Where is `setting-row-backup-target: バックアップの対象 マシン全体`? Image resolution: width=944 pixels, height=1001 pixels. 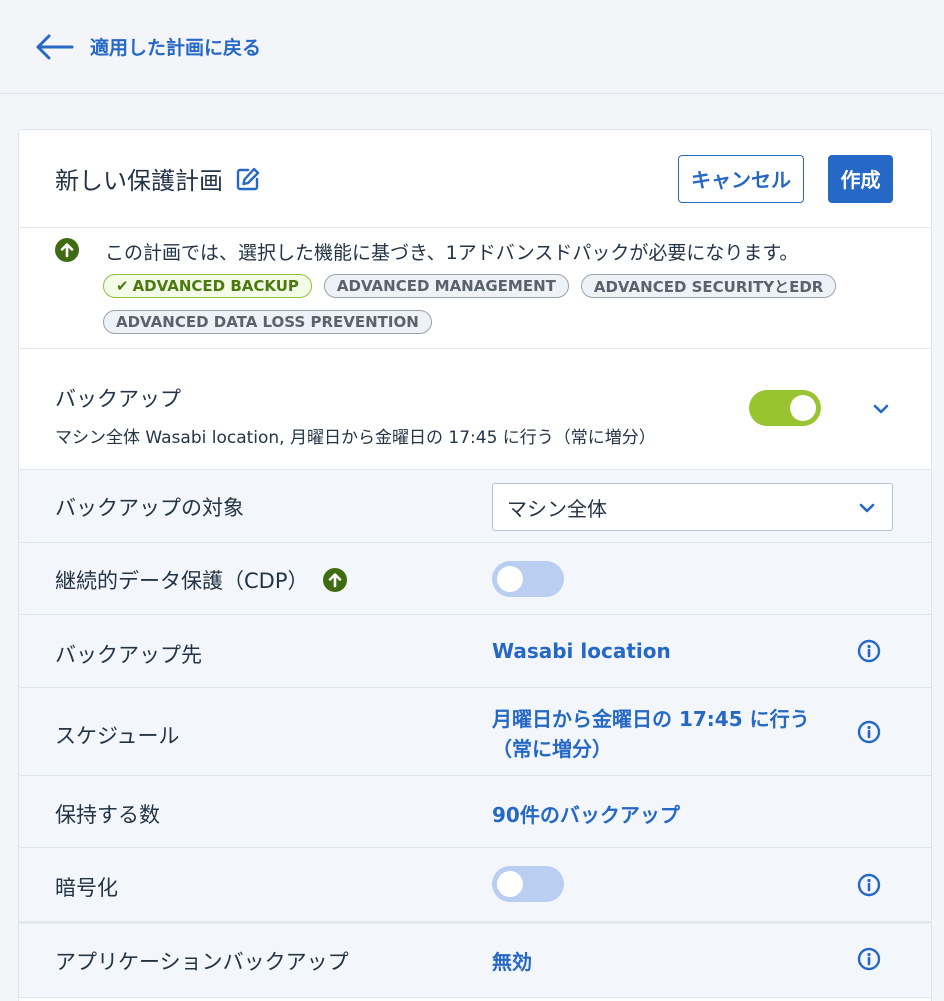 setting-row-backup-target: バックアップの対象 マシン全体 is located at coordinates (475, 506).